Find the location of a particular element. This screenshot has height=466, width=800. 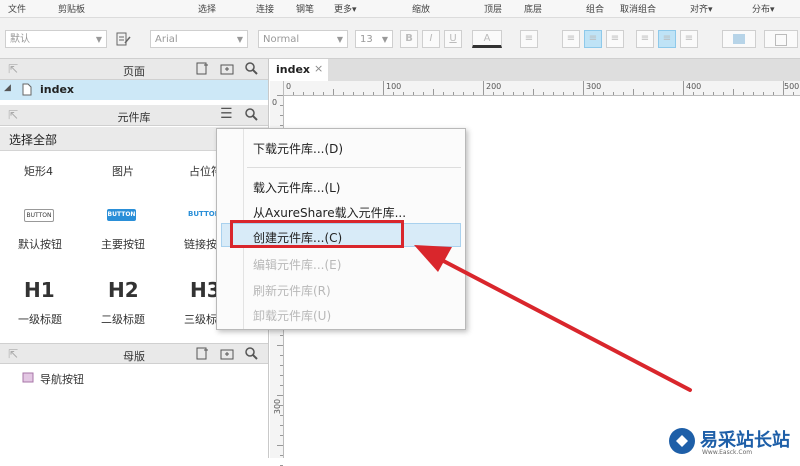

font-size-select: 13 ▼ is located at coordinates (374, 39).